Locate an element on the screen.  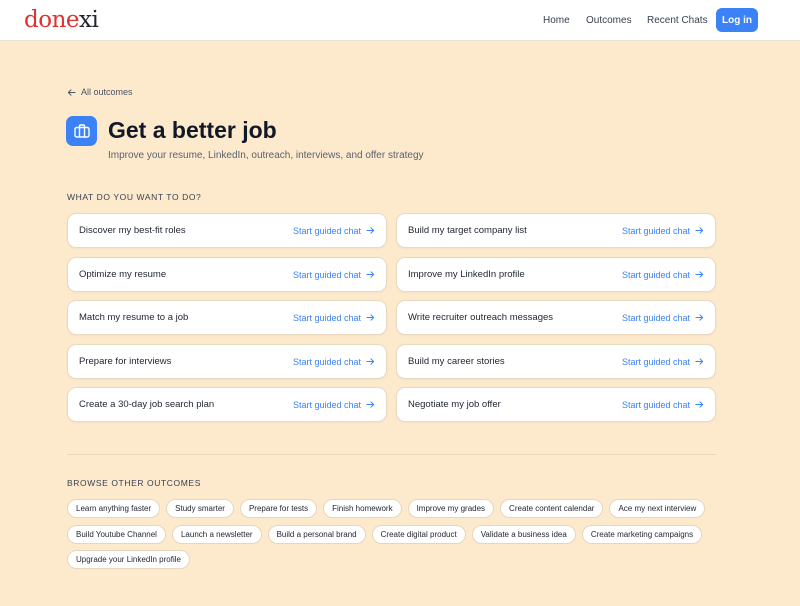
action-card: Prepare for interviews Start guided chat is located at coordinates (227, 361).